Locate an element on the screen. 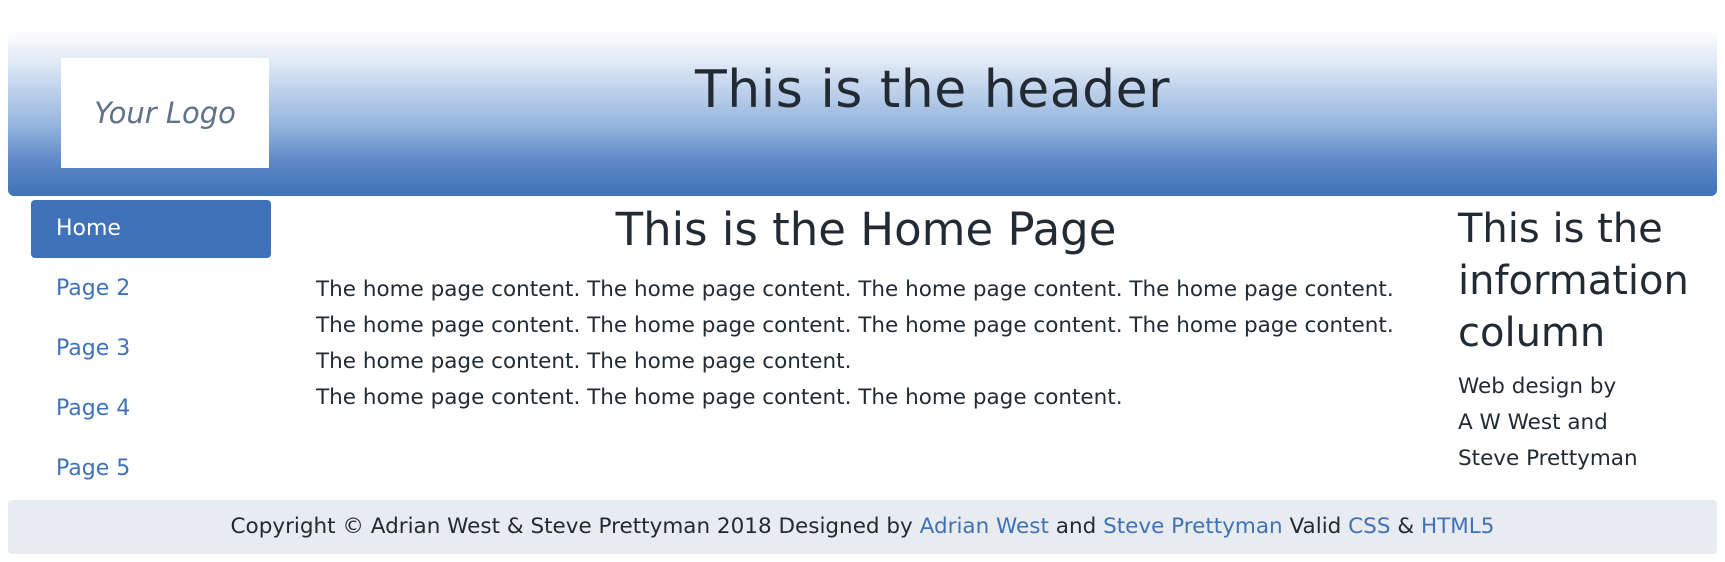 Image resolution: width=1725 pixels, height=562 pixels. header-title: This is the header is located at coordinates (932, 90).